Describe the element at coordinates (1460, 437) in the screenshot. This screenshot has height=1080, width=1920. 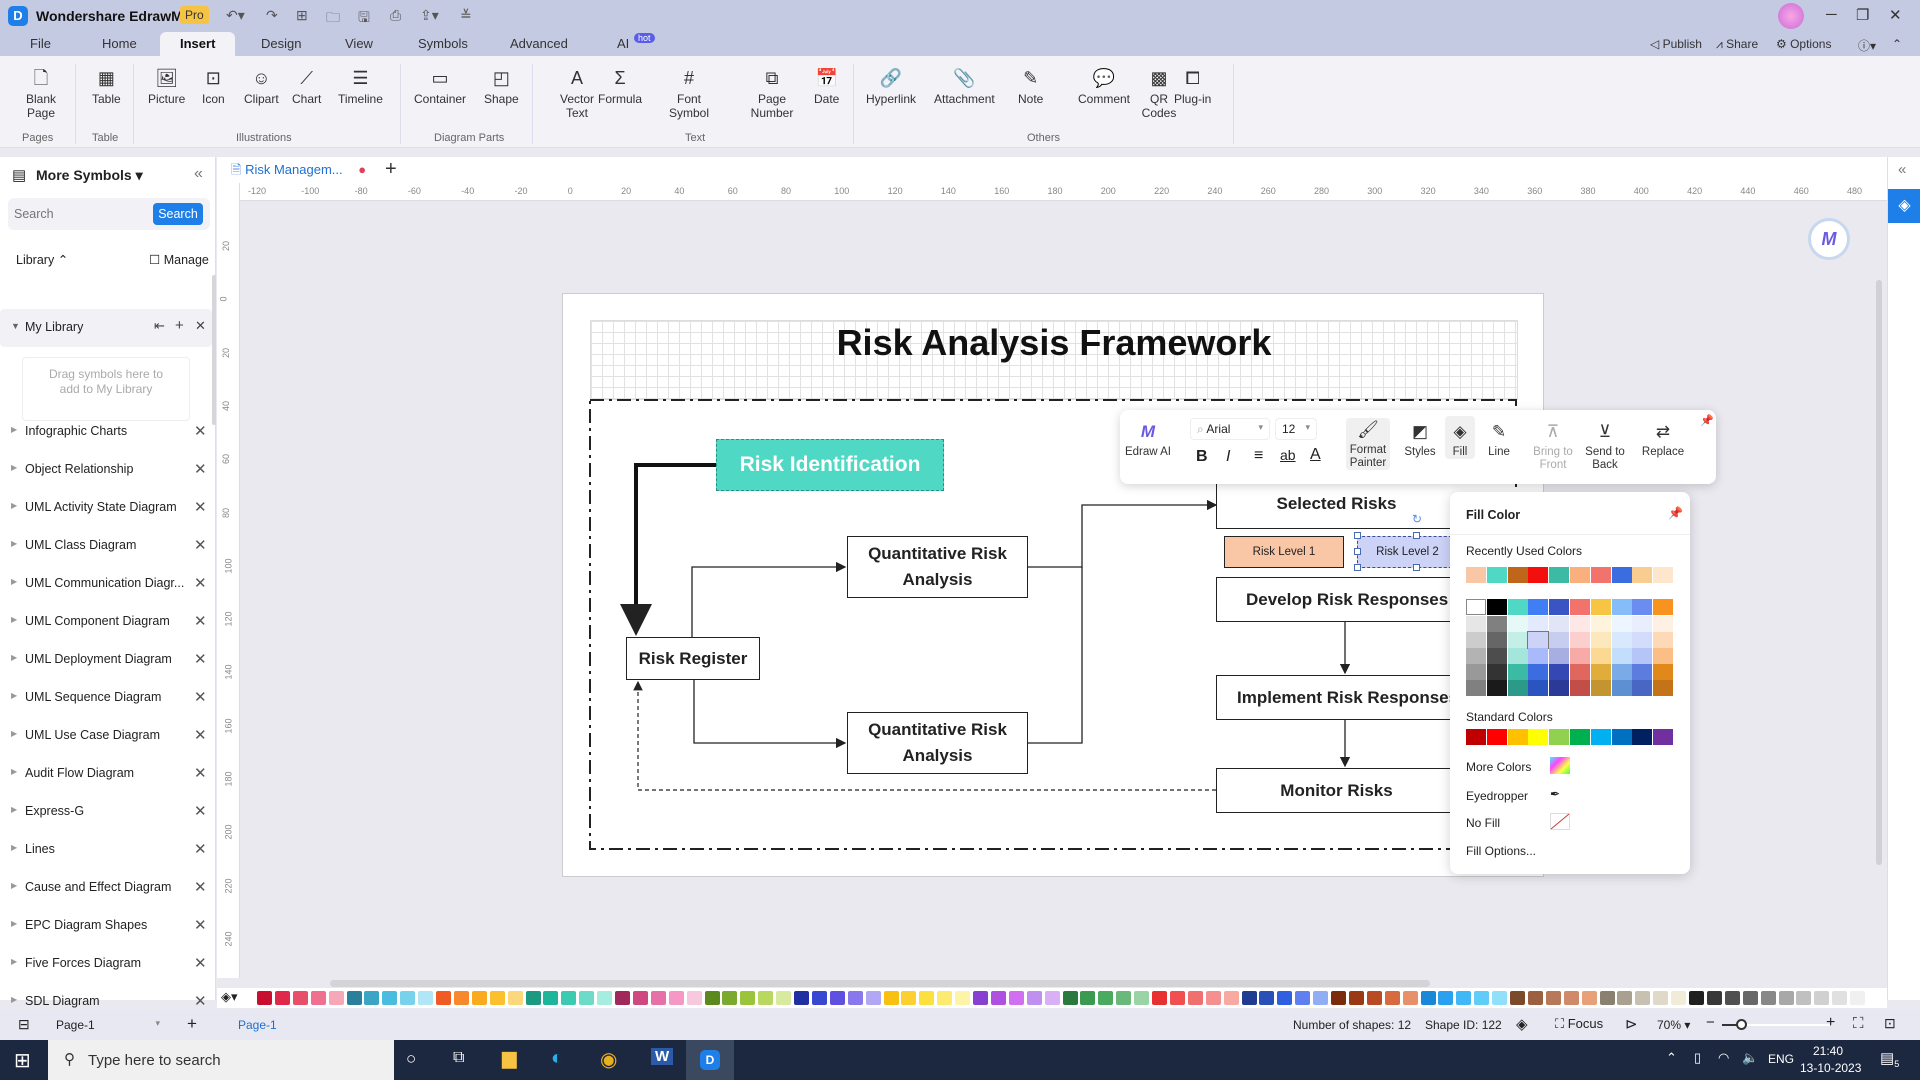
I see `fill-button: ◈ Fill` at that location.